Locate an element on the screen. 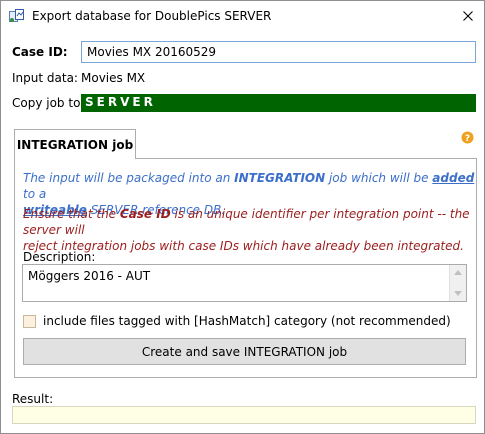 Image resolution: width=485 pixels, height=434 pixels. scroll-down-icon is located at coordinates (458, 293).